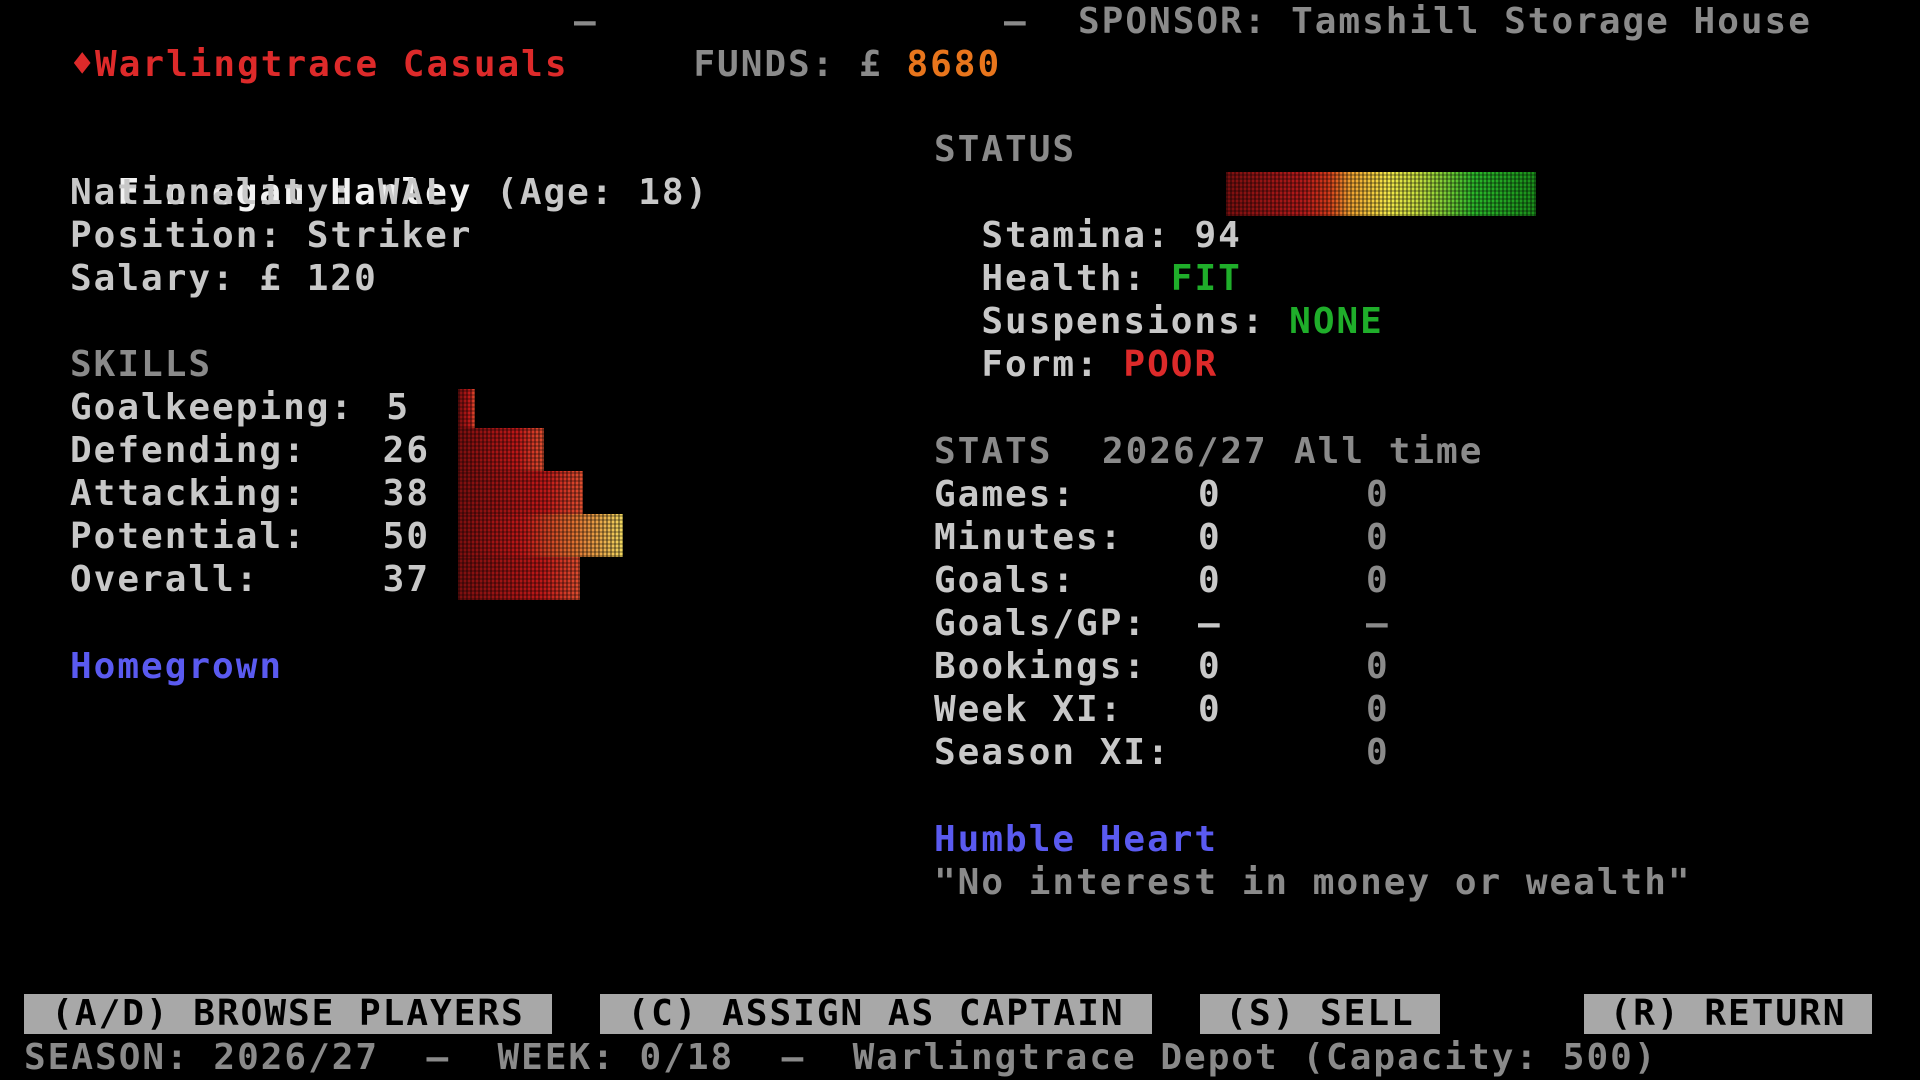 The height and width of the screenshot is (1080, 1920). What do you see at coordinates (188, 536) in the screenshot?
I see `skill-label: Potential:` at bounding box center [188, 536].